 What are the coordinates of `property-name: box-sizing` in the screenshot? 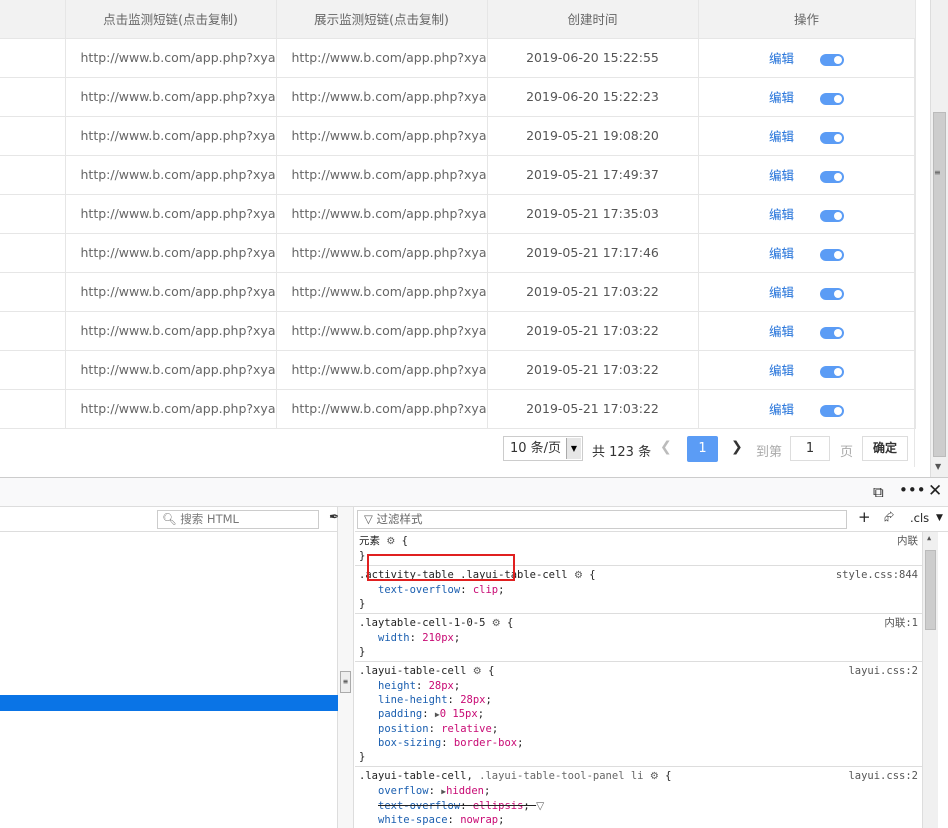 It's located at (409, 743).